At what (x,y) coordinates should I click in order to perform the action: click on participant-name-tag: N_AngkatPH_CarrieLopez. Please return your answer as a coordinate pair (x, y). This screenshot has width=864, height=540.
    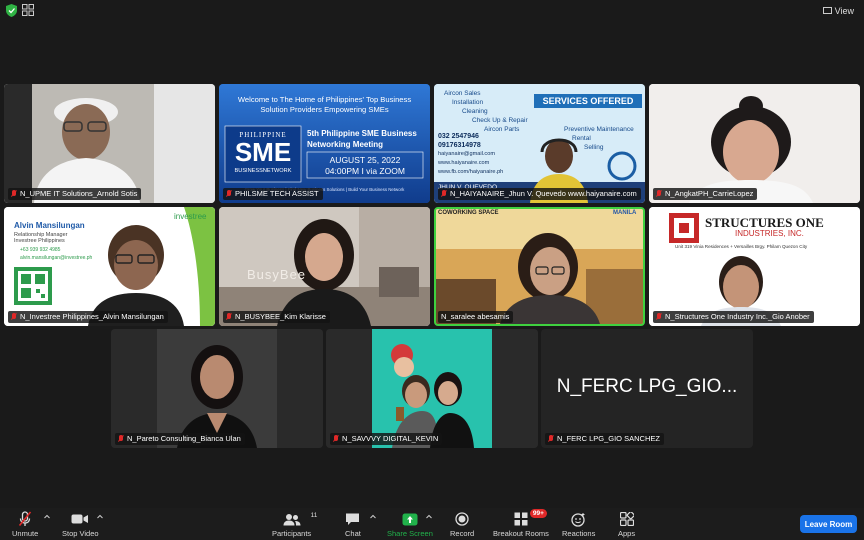
    Looking at the image, I should click on (705, 194).